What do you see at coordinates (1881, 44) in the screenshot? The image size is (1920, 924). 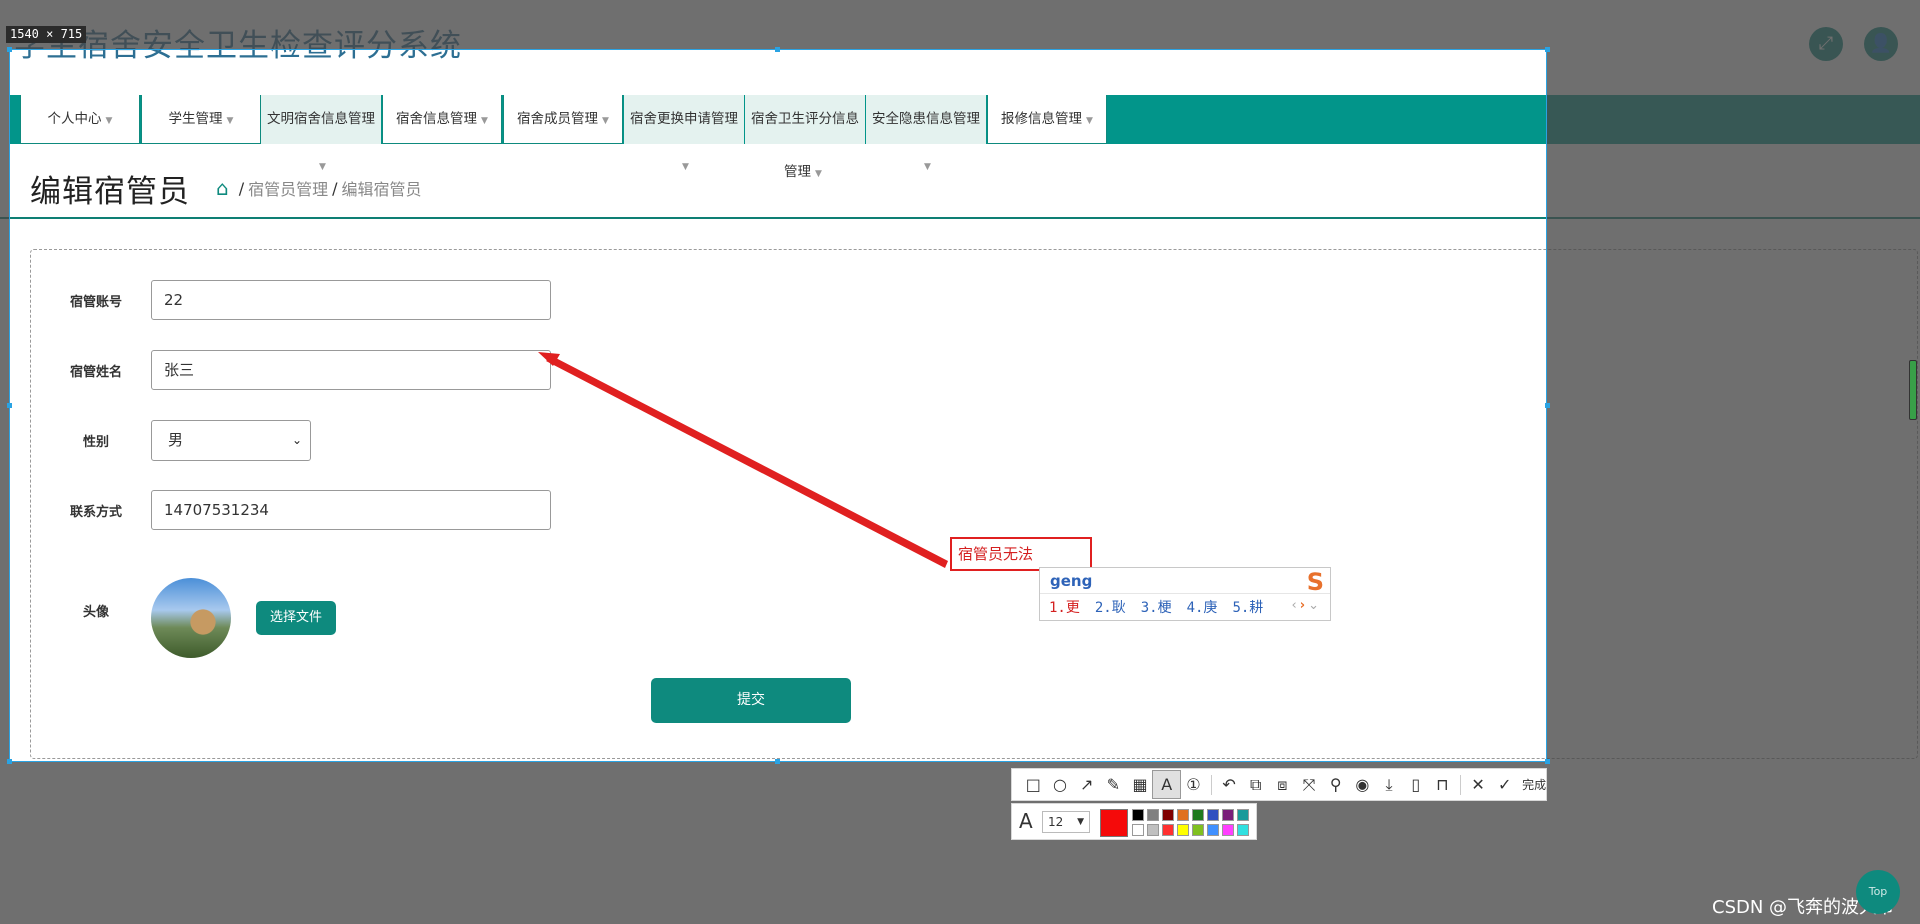 I see `user-icon: 👤` at bounding box center [1881, 44].